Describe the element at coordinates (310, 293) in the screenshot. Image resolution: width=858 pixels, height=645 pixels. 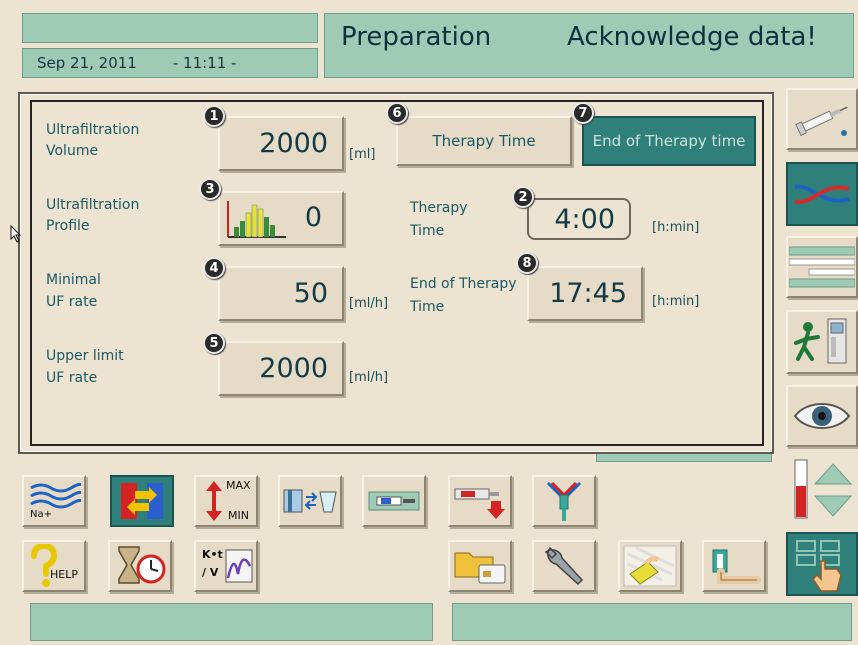
I see `min-uf-rate-value: 50` at that location.